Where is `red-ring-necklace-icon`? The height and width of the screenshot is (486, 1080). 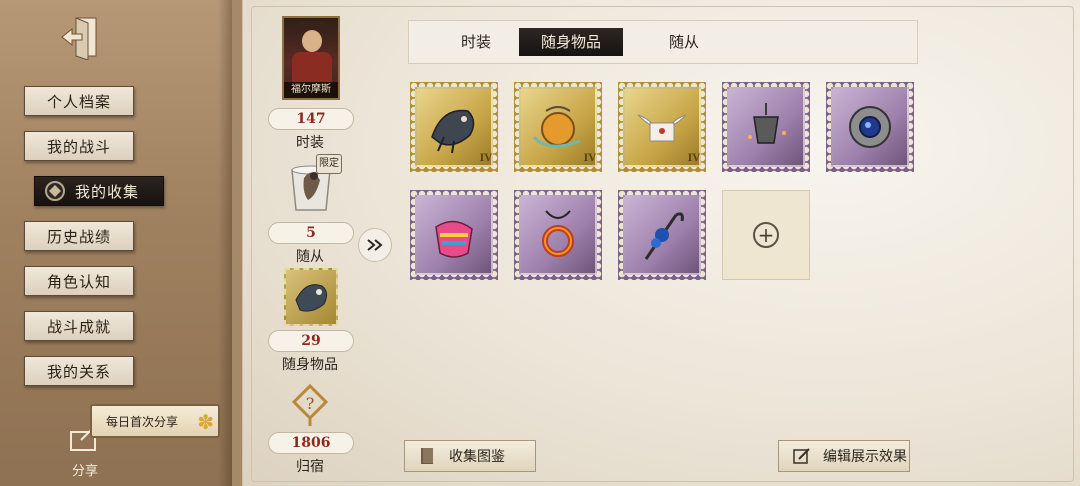 red-ring-necklace-icon is located at coordinates (558, 233).